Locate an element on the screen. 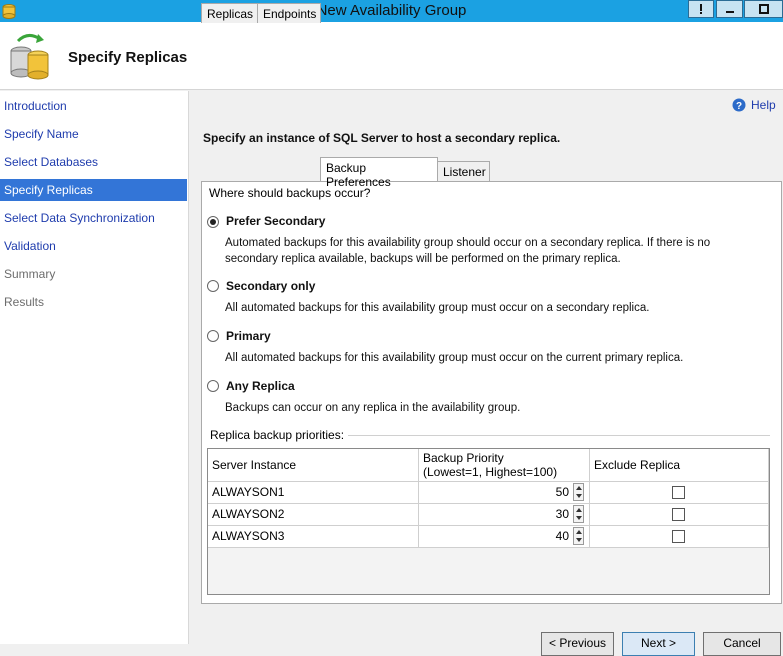  table-cell-priority: 50 is located at coordinates (504, 493).